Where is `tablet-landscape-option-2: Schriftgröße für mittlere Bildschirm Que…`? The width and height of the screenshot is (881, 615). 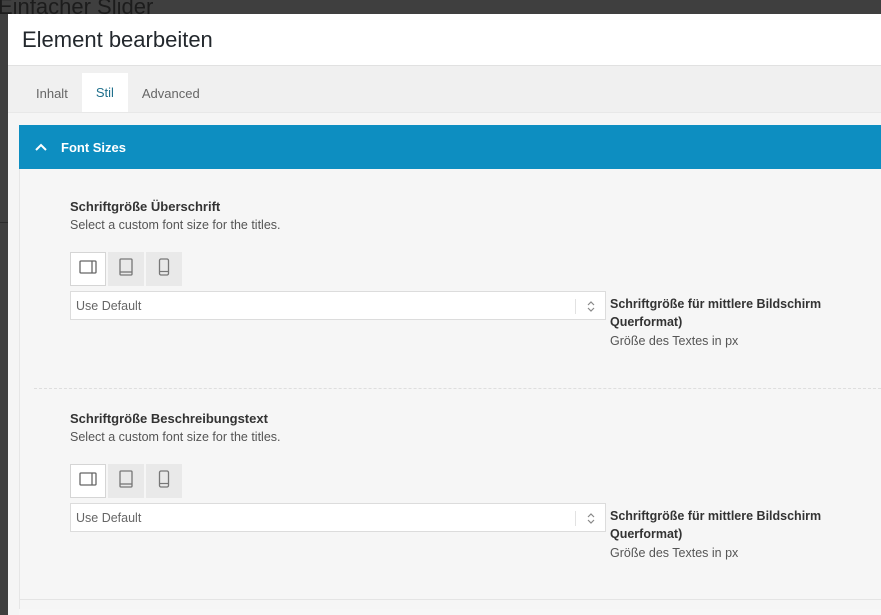
tablet-landscape-option-2: Schriftgröße für mittlere Bildschirm Que… is located at coordinates (745, 533).